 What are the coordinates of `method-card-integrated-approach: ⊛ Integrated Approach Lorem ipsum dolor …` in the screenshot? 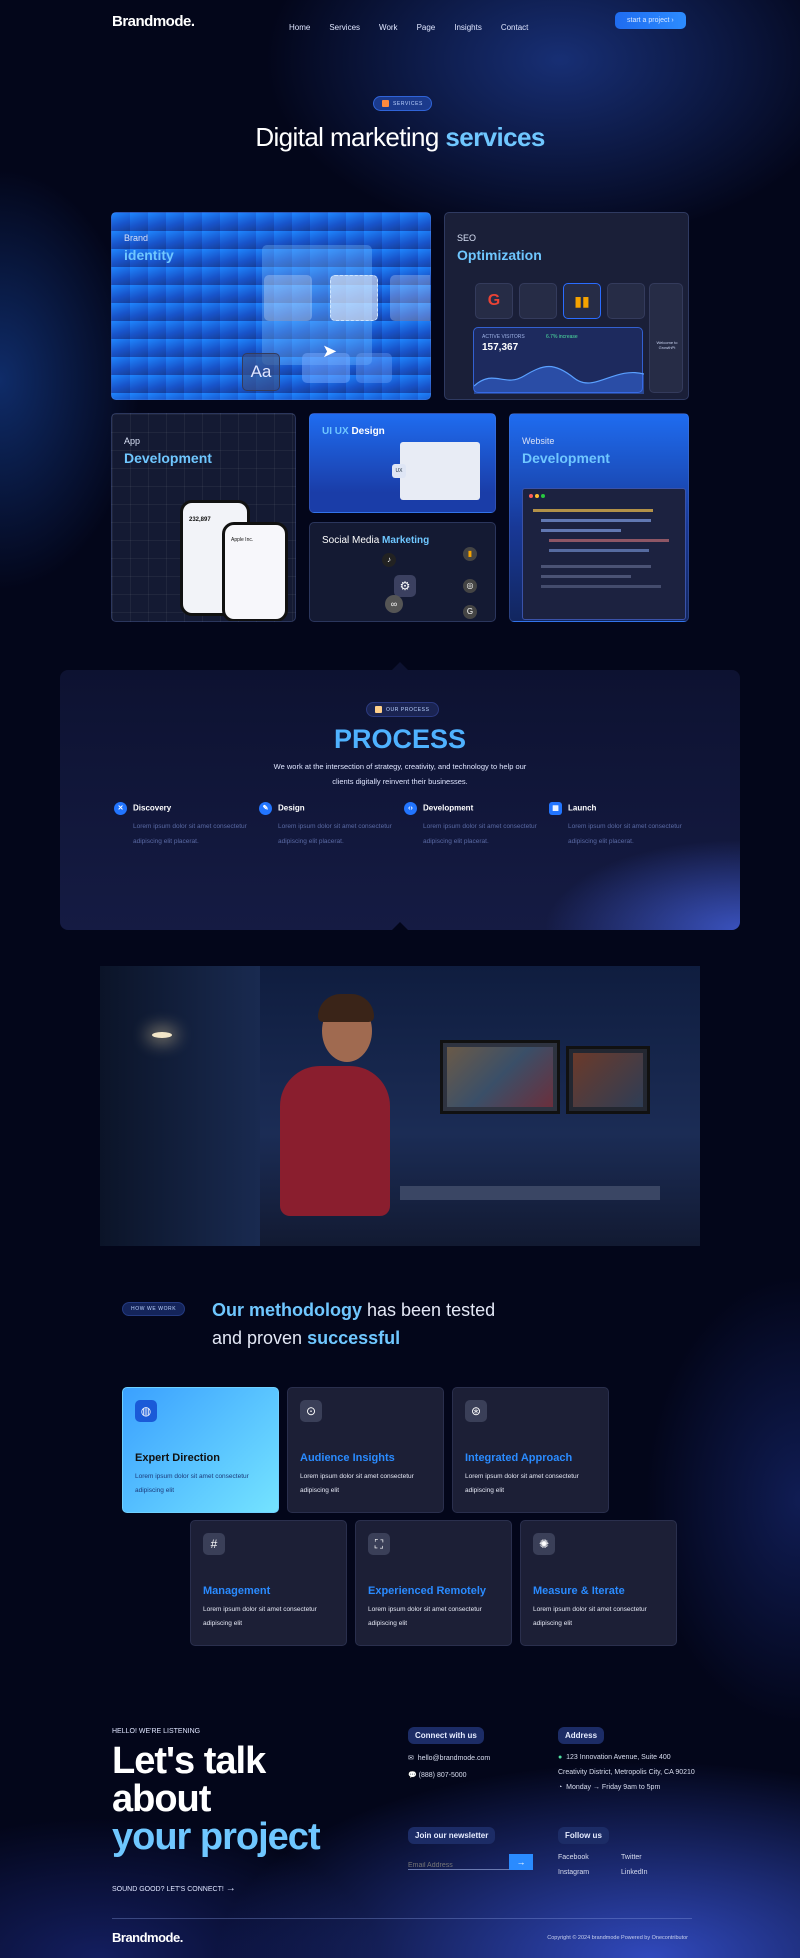 It's located at (530, 1450).